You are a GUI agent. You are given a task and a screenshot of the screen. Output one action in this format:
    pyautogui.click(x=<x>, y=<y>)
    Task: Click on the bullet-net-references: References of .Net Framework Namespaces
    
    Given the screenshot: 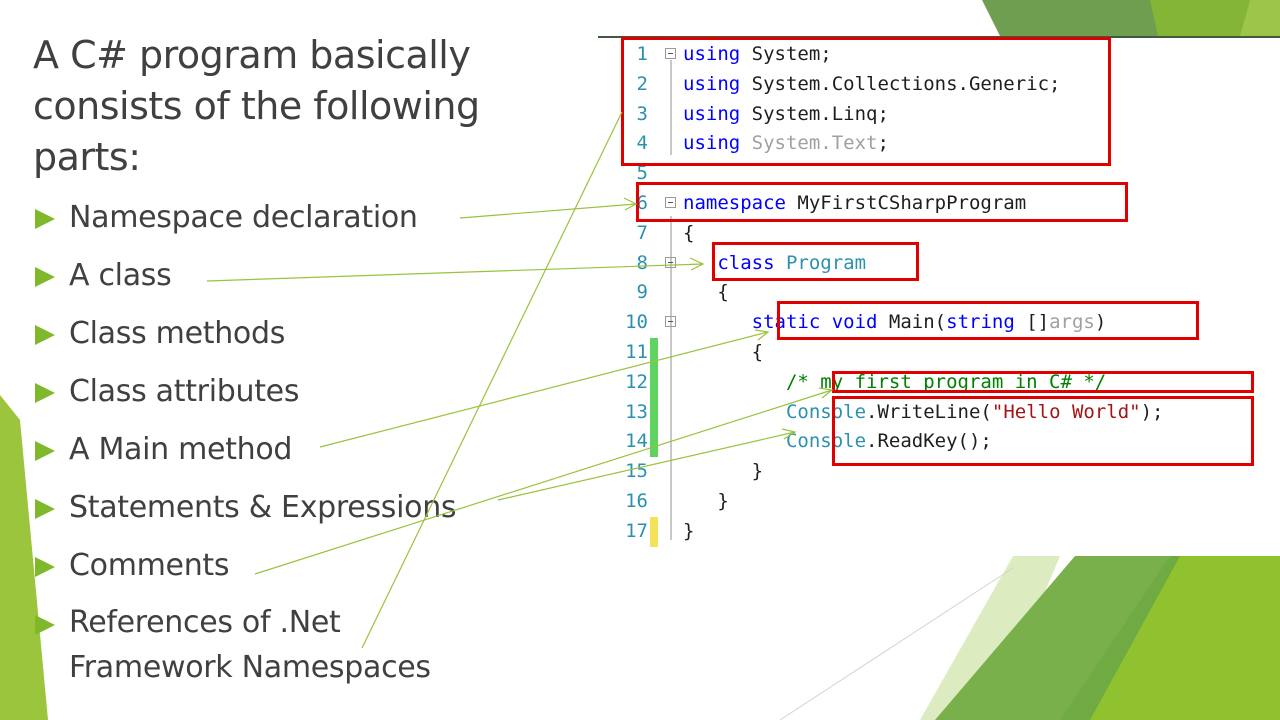 What is the action you would take?
    pyautogui.click(x=271, y=642)
    